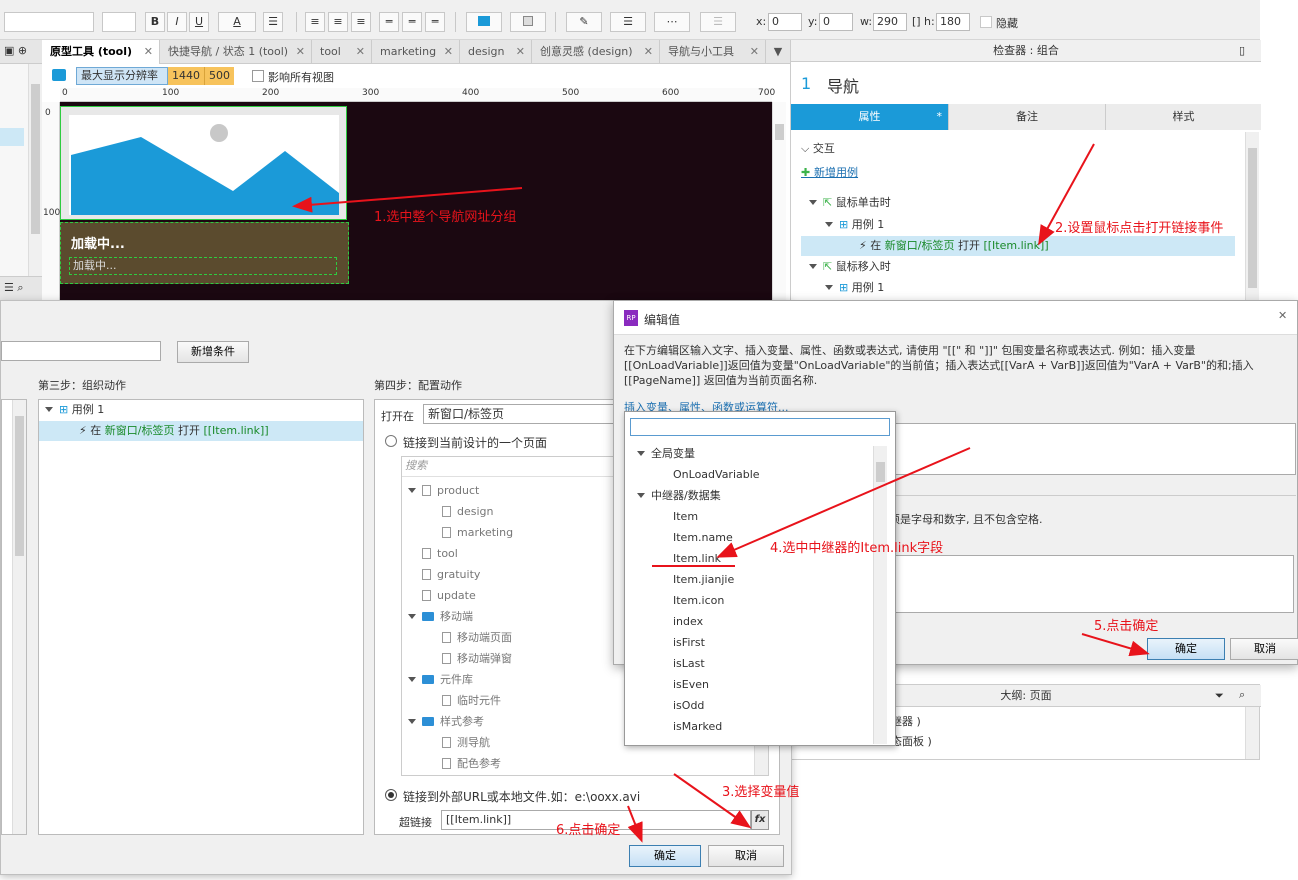 This screenshot has width=1298, height=880. I want to click on annotation-6: 6.点击确定, so click(588, 830).